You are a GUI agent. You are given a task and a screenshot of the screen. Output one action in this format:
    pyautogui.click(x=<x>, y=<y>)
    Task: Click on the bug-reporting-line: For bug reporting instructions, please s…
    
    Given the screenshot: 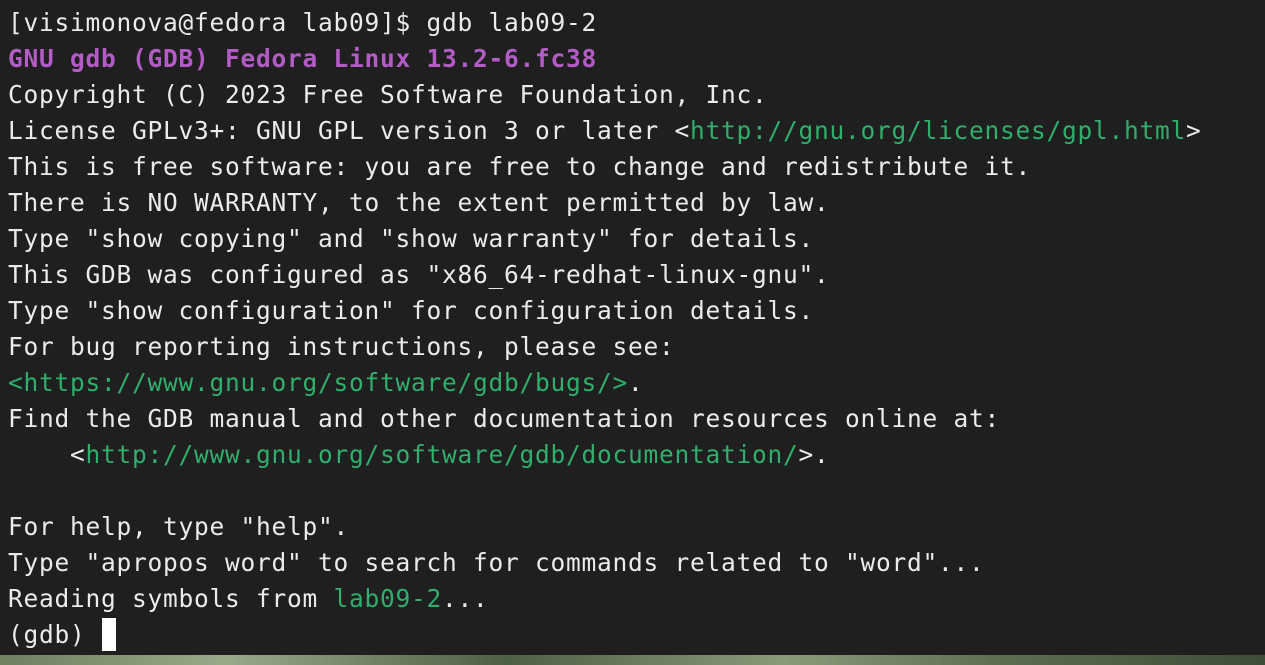 What is the action you would take?
    pyautogui.click(x=341, y=346)
    